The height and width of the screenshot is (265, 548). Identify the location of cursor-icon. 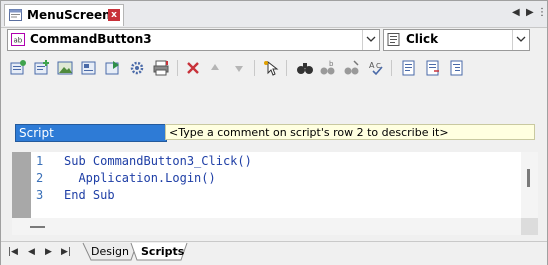
(271, 68).